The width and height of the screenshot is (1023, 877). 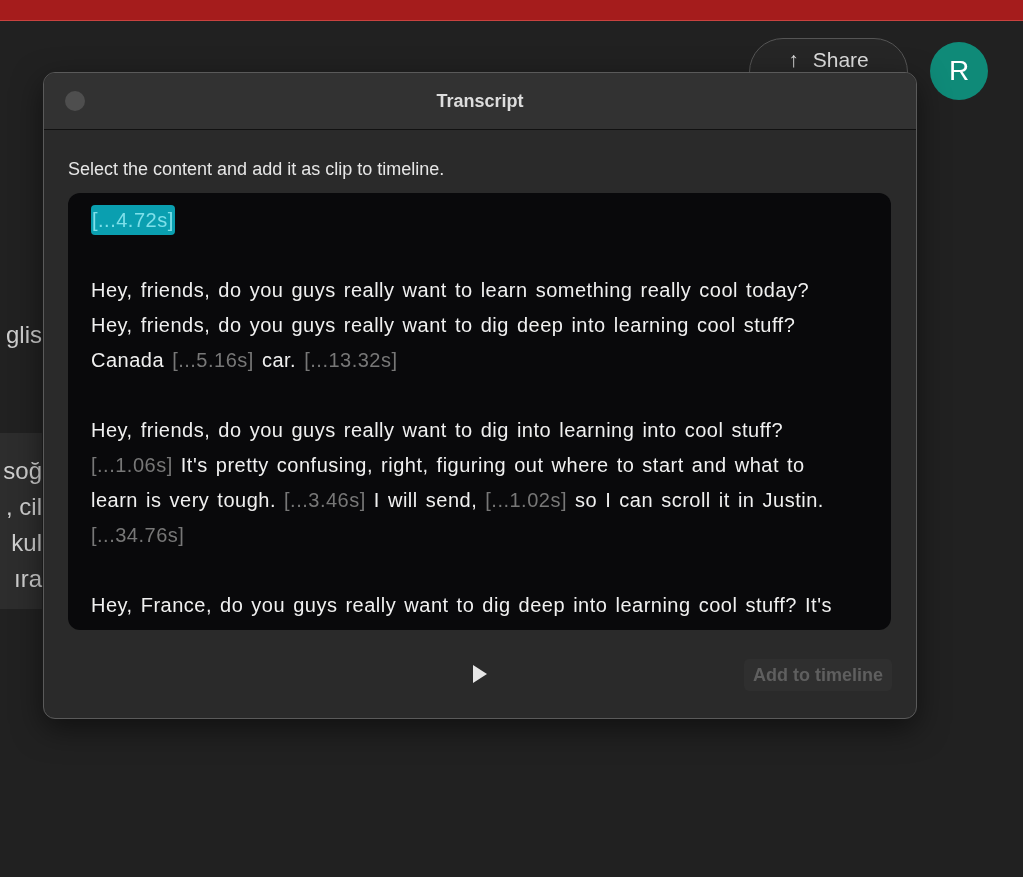 I want to click on background-text: glis, so click(x=24, y=335).